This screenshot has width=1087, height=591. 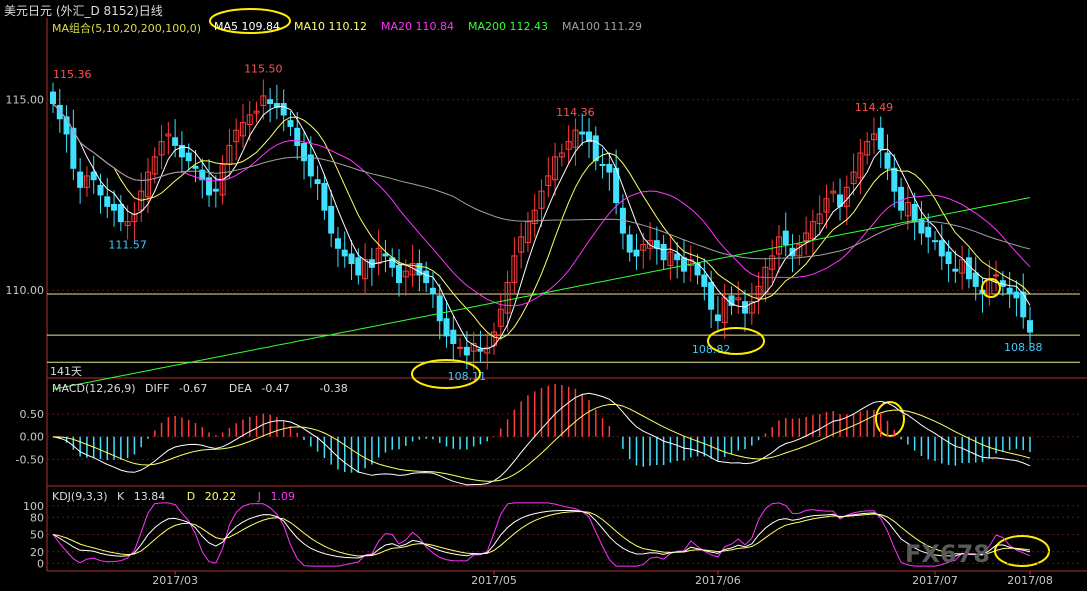 What do you see at coordinates (32, 437) in the screenshot?
I see `macd-tick-label: 0.00` at bounding box center [32, 437].